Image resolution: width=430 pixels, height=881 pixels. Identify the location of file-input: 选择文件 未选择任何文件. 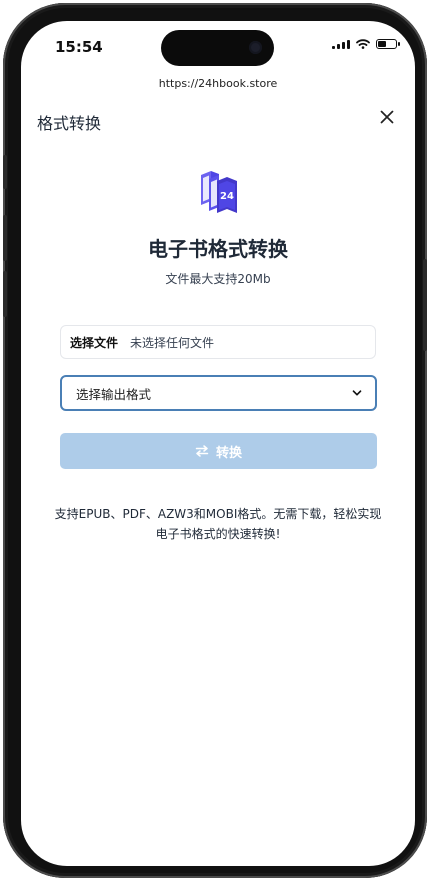
(218, 342).